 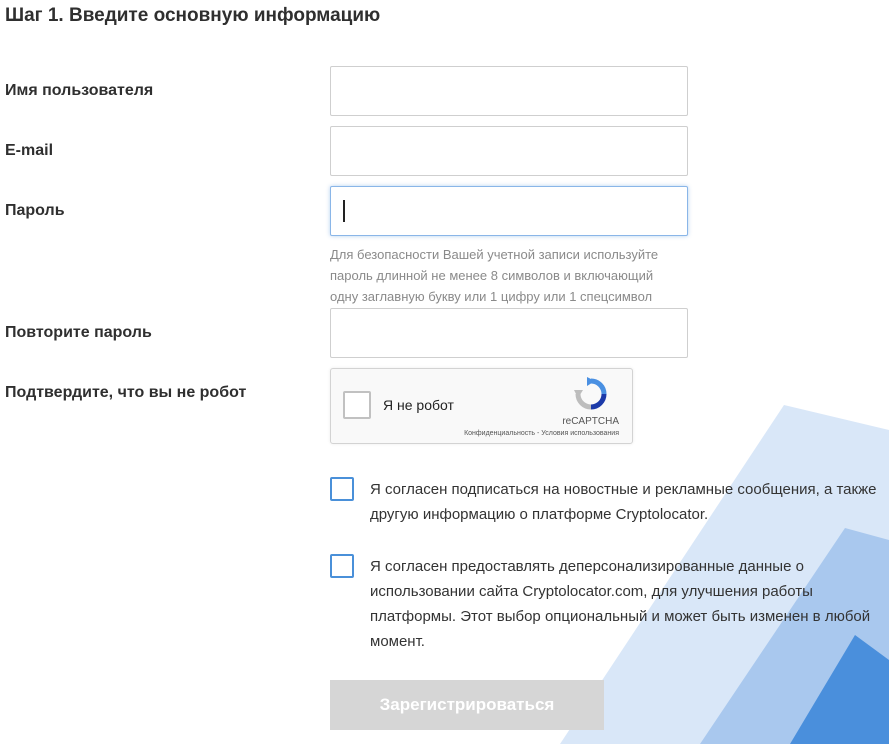 I want to click on password-repeat-label: Повторите пароль, so click(x=78, y=332).